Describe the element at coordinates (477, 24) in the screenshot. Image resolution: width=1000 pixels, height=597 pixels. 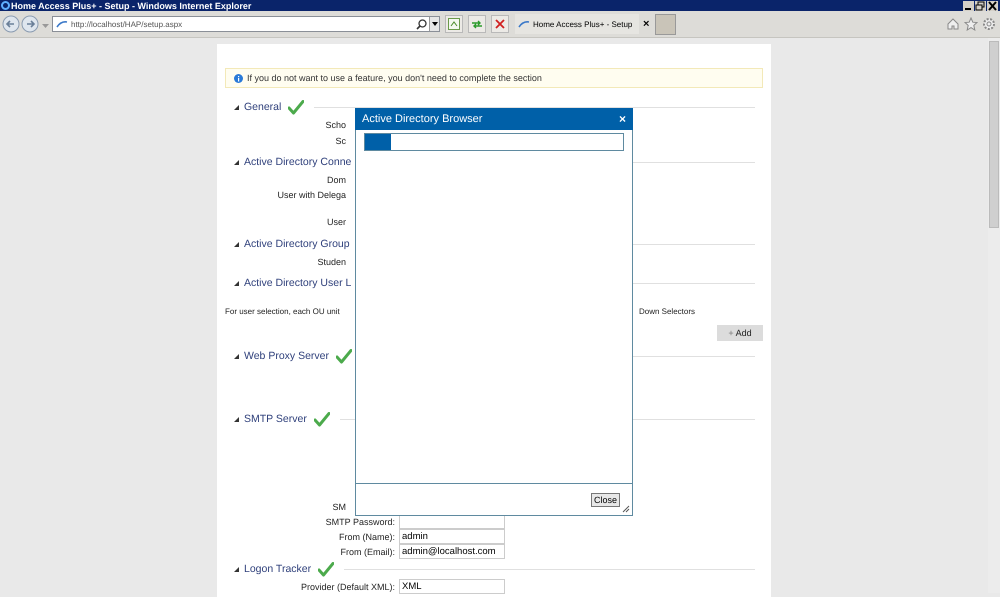
I see `refresh-button` at that location.